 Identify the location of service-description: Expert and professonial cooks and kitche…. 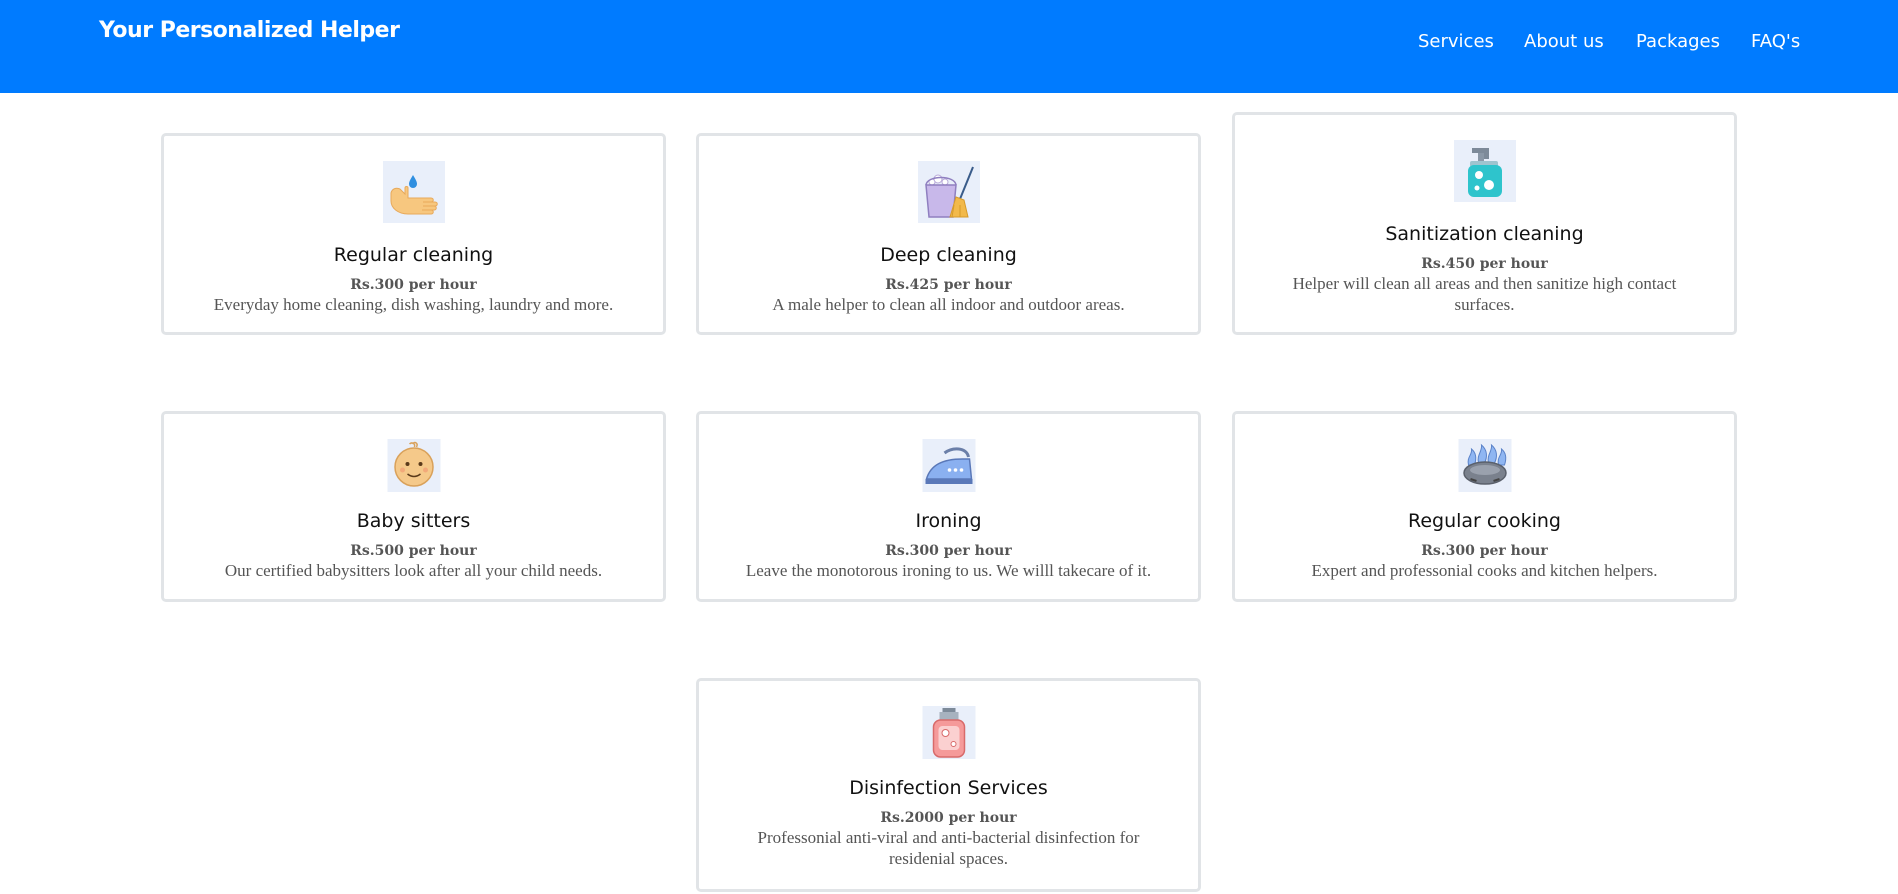
(1484, 570).